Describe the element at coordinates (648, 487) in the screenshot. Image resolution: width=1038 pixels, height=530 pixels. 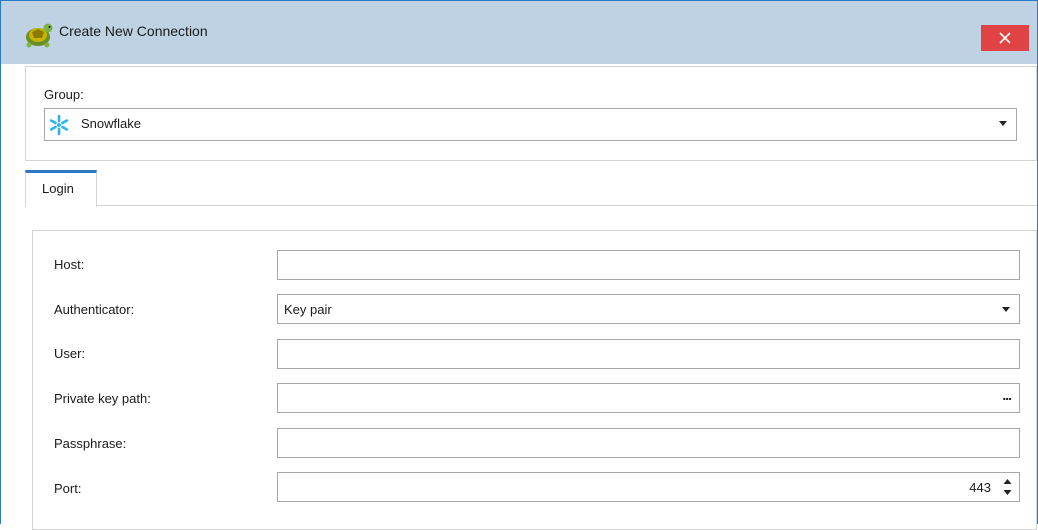
I see `port-spinner: 443` at that location.